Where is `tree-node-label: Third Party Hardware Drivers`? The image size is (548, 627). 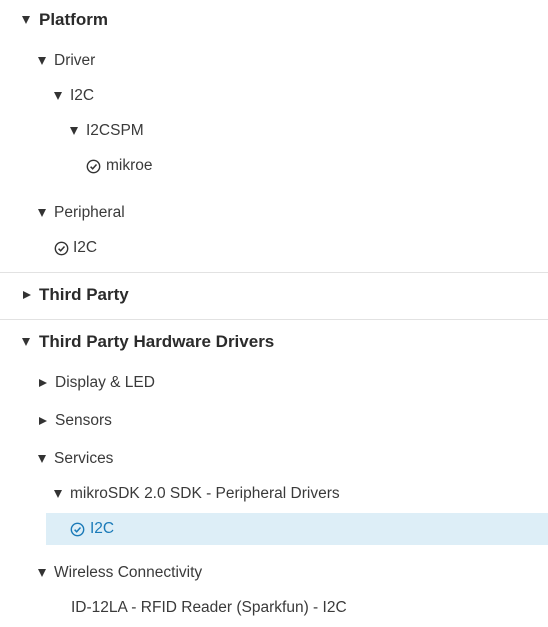
tree-node-label: Third Party Hardware Drivers is located at coordinates (157, 341).